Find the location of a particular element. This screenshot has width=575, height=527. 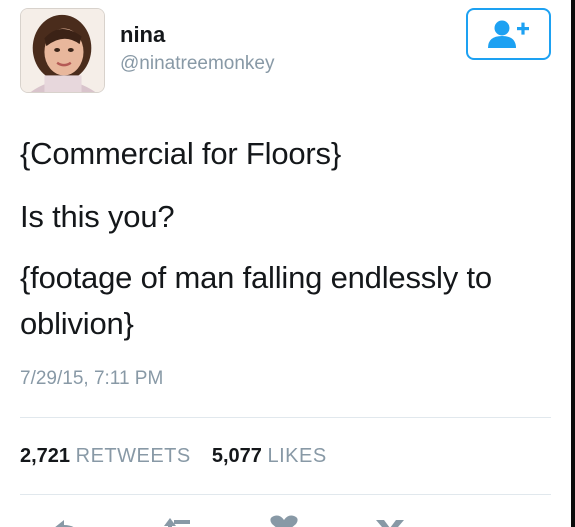

avatar is located at coordinates (62, 50).